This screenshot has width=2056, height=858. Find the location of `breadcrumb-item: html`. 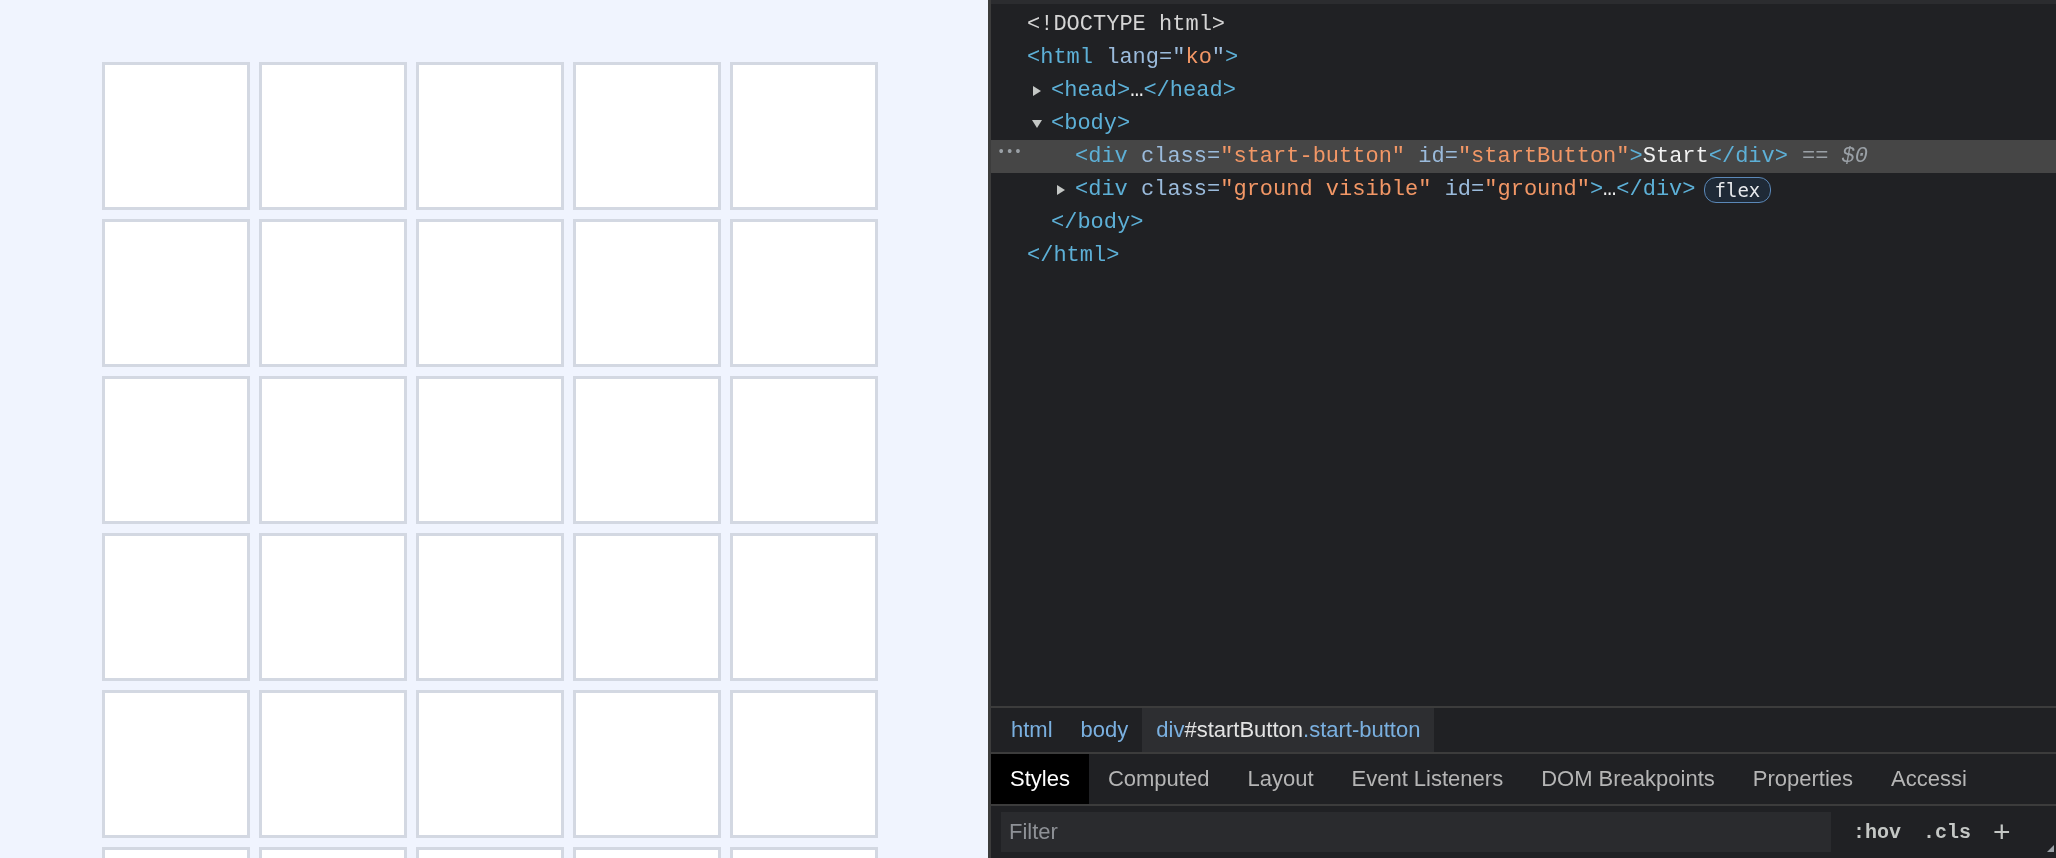

breadcrumb-item: html is located at coordinates (1032, 730).